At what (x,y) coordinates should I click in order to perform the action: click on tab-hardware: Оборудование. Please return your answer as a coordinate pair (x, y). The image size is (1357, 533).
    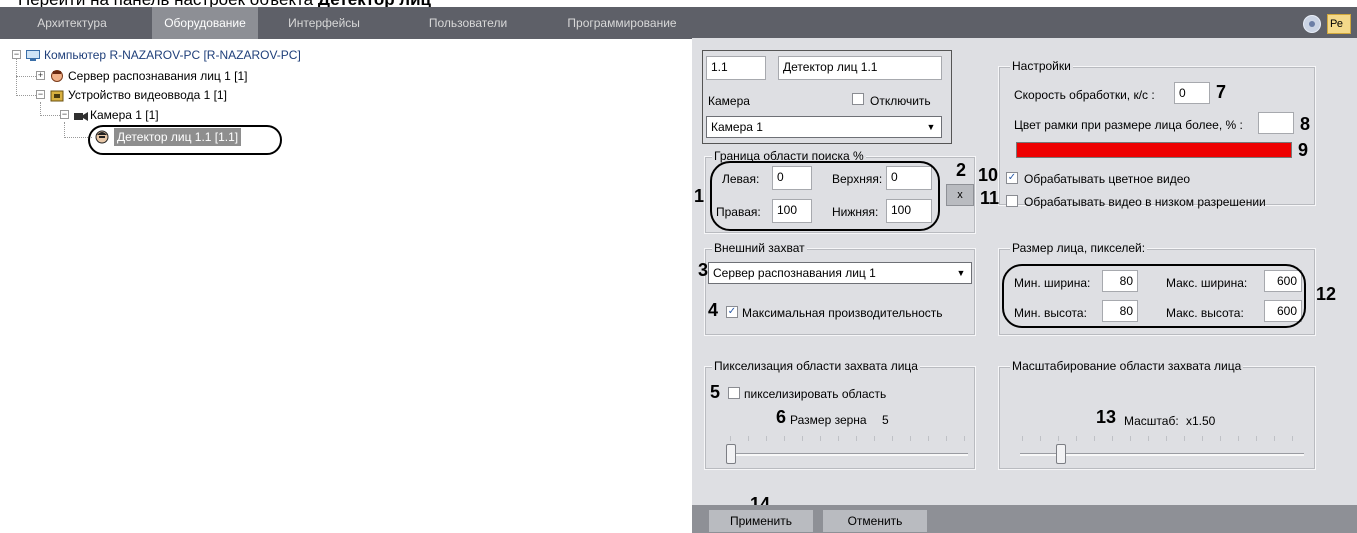
    Looking at the image, I should click on (205, 23).